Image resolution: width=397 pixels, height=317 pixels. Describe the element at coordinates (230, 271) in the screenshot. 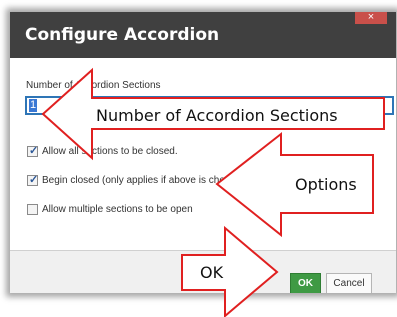

I see `ok-callout-arrow` at that location.